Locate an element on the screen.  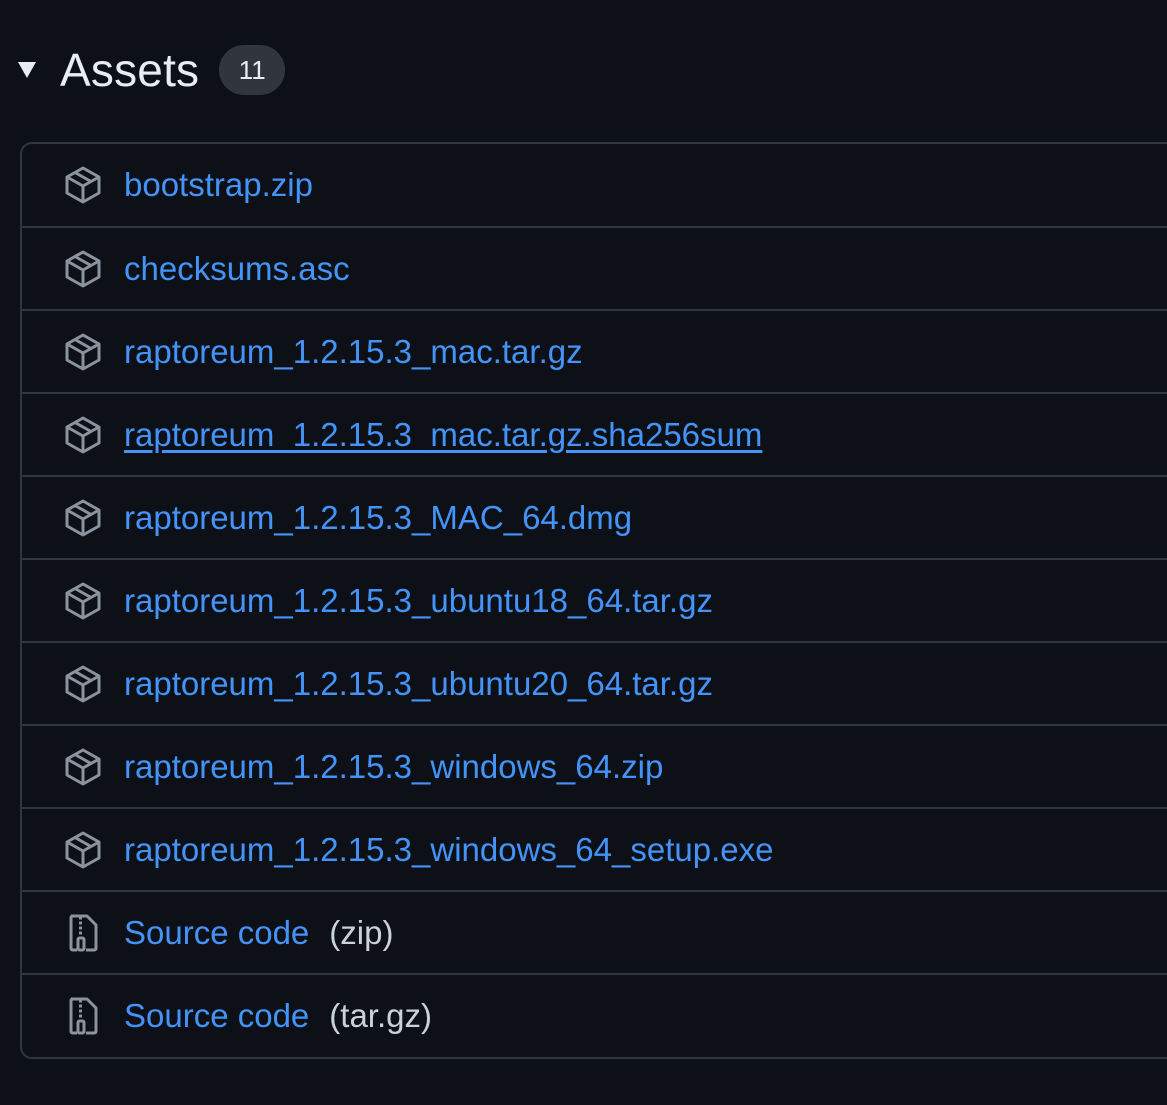
asset-link-mac-sha256sum: raptoreum_1.2.15.3_mac.tar.gz.sha256sum is located at coordinates (443, 435).